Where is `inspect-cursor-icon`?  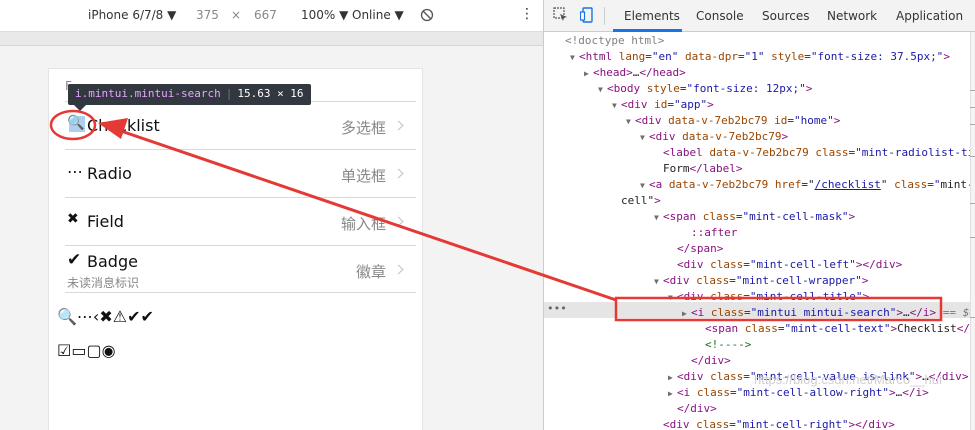 inspect-cursor-icon is located at coordinates (562, 15).